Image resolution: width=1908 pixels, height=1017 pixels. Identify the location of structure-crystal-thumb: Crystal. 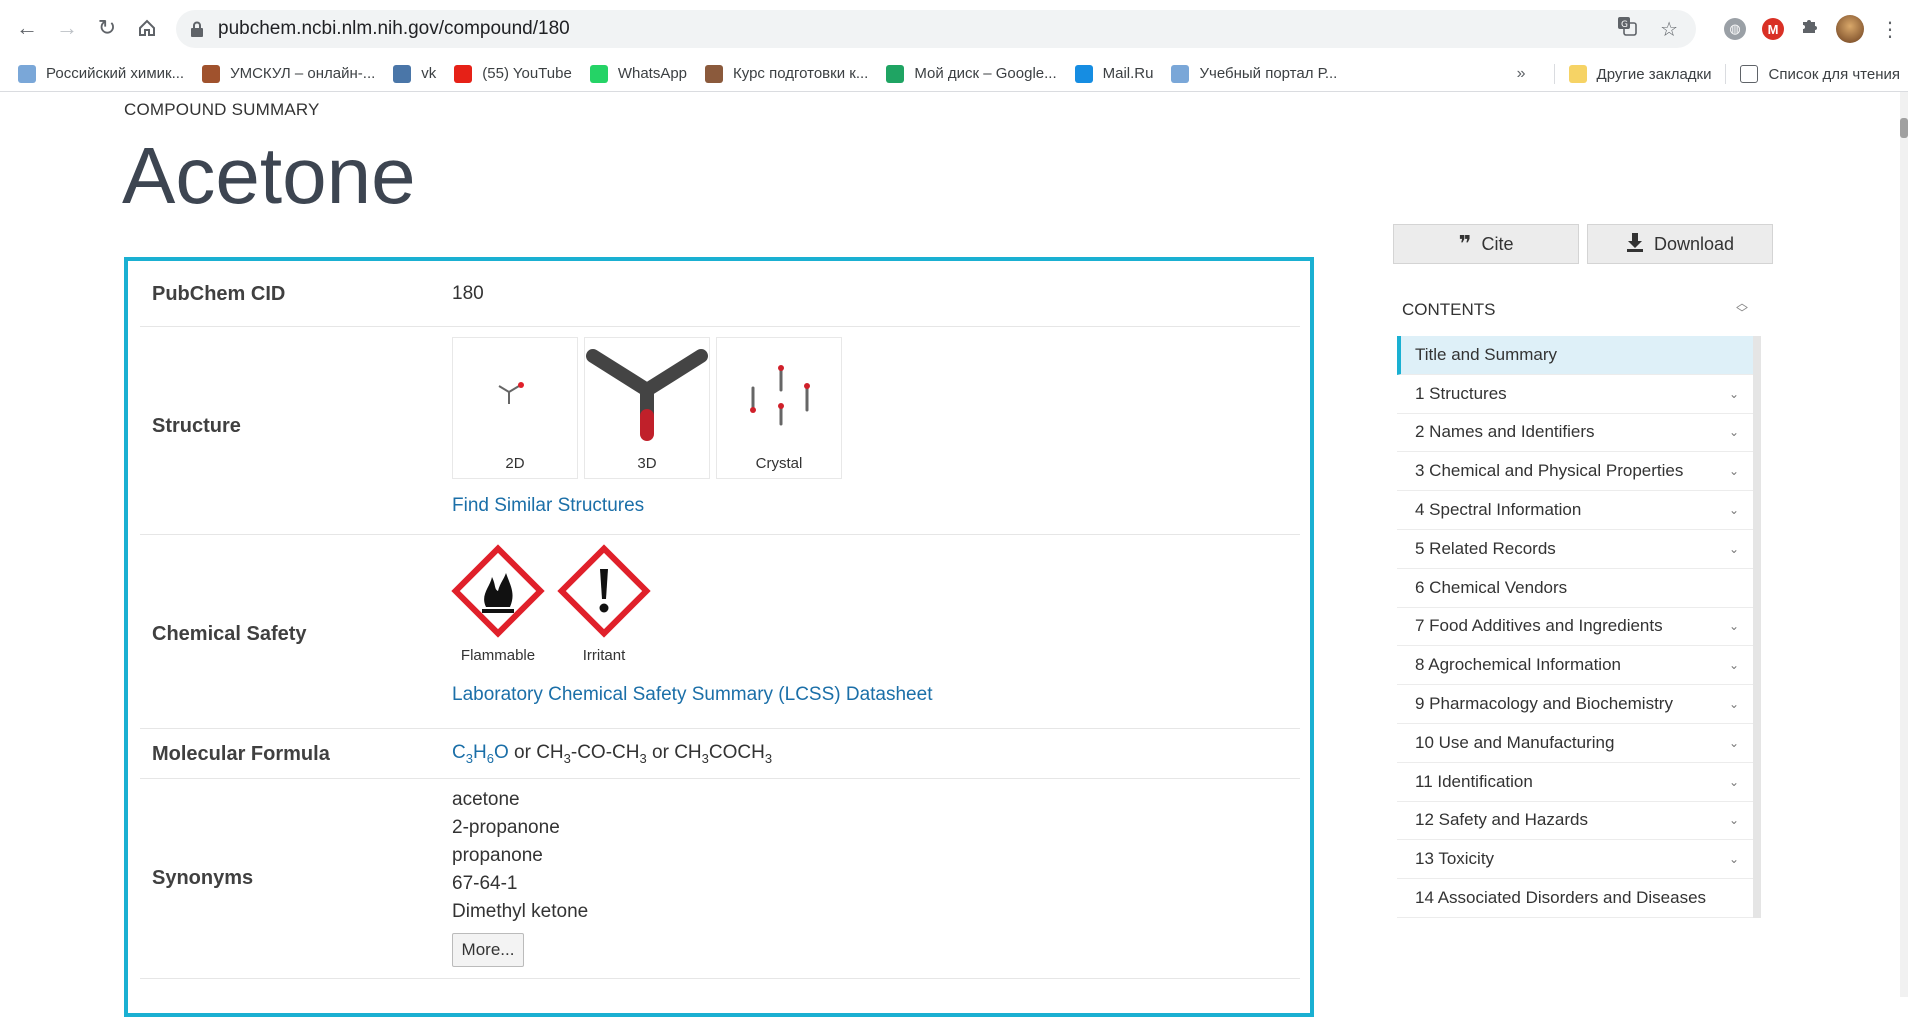
(779, 408).